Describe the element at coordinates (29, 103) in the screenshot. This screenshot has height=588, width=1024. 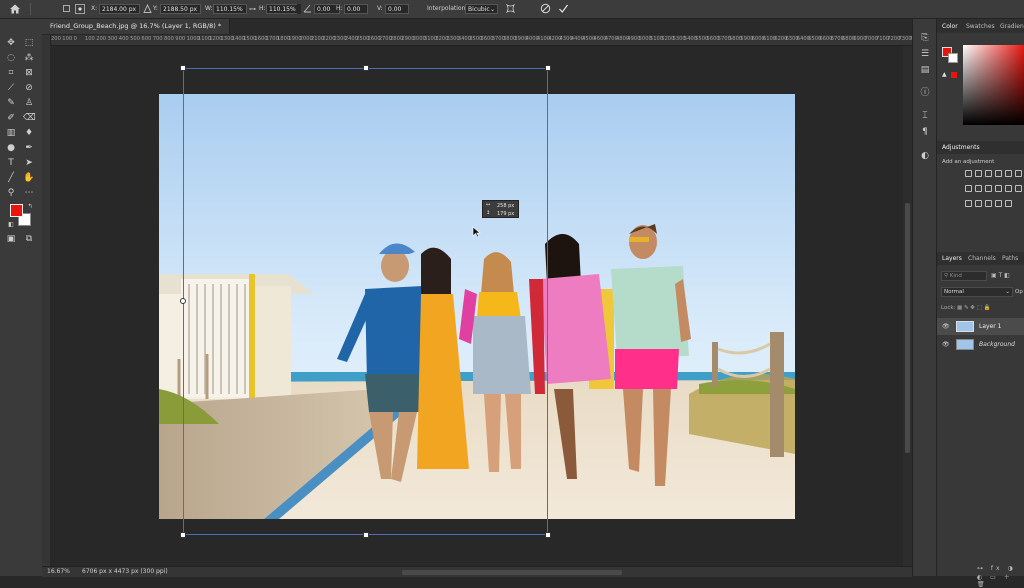
I see `clone-stamp-icon: ♙` at that location.